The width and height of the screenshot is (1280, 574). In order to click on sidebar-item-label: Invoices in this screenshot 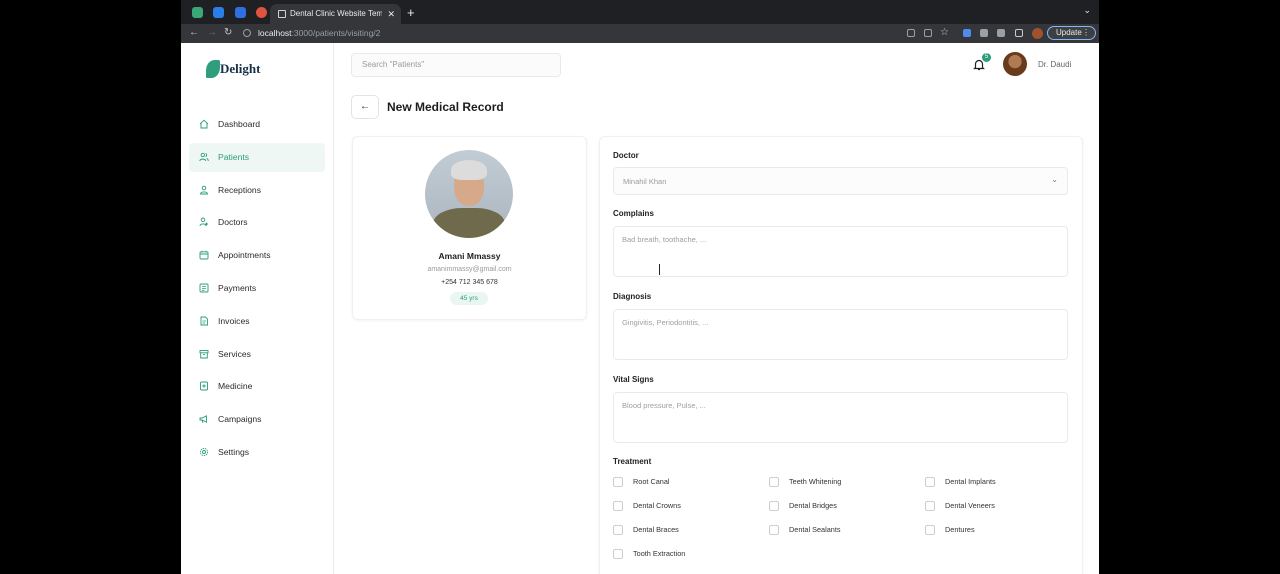, I will do `click(234, 320)`.